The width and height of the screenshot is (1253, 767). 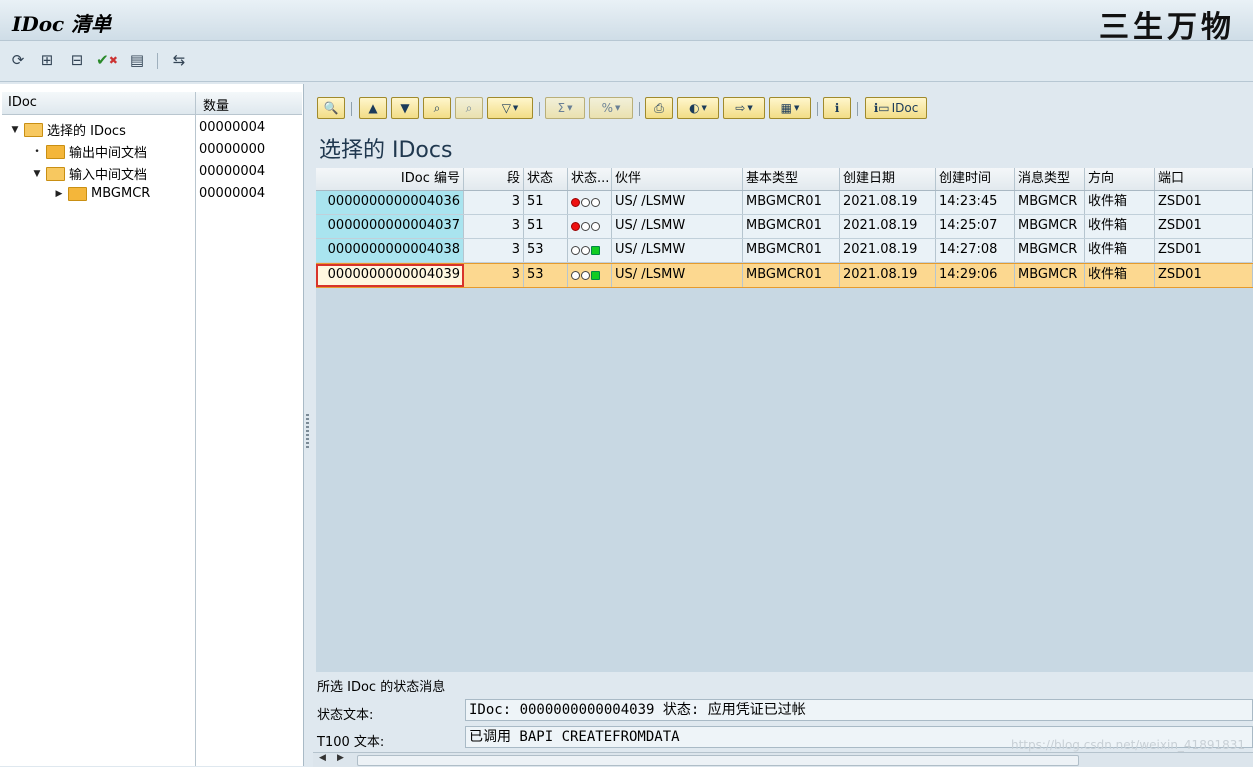 I want to click on filter-icon: ▽ ▼, so click(x=510, y=108).